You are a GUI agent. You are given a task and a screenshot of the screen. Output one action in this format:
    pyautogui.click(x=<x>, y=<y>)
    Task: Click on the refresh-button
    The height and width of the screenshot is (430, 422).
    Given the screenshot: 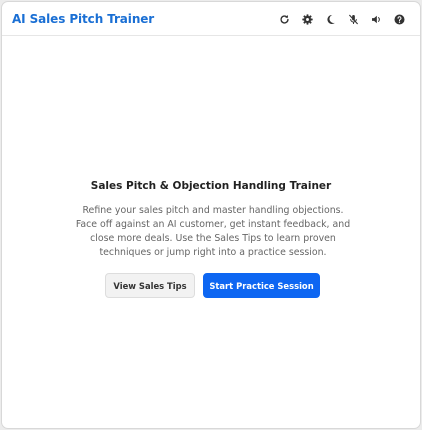 What is the action you would take?
    pyautogui.click(x=284, y=19)
    